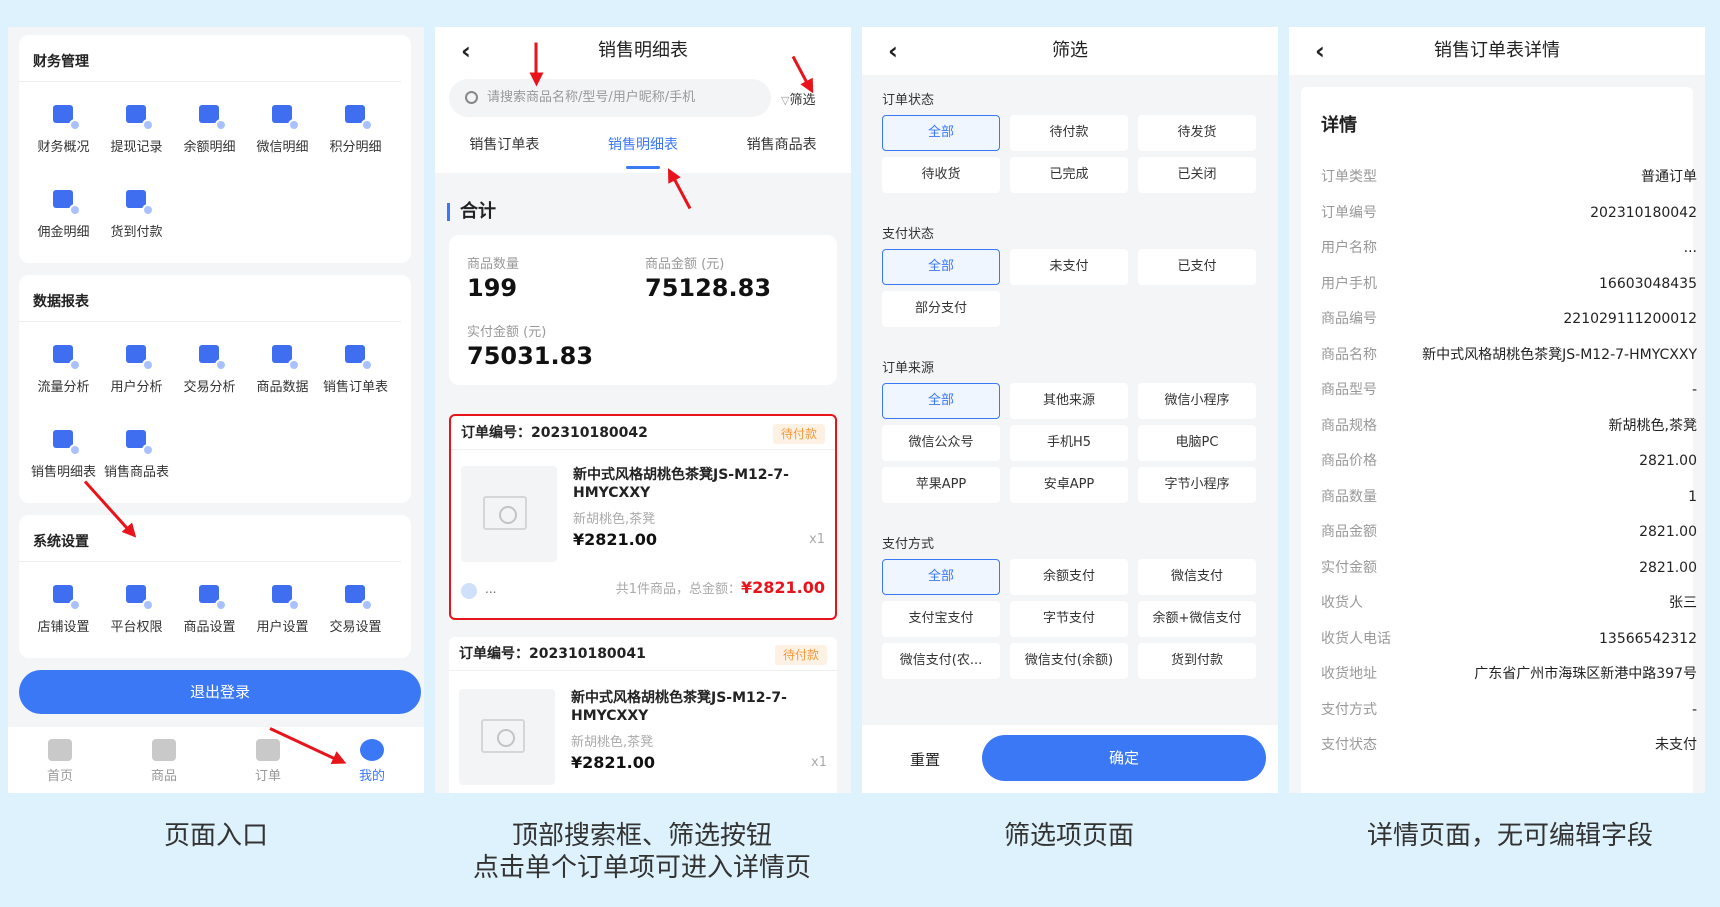  What do you see at coordinates (643, 51) in the screenshot?
I see `navbar: ‹ 销售明细表` at bounding box center [643, 51].